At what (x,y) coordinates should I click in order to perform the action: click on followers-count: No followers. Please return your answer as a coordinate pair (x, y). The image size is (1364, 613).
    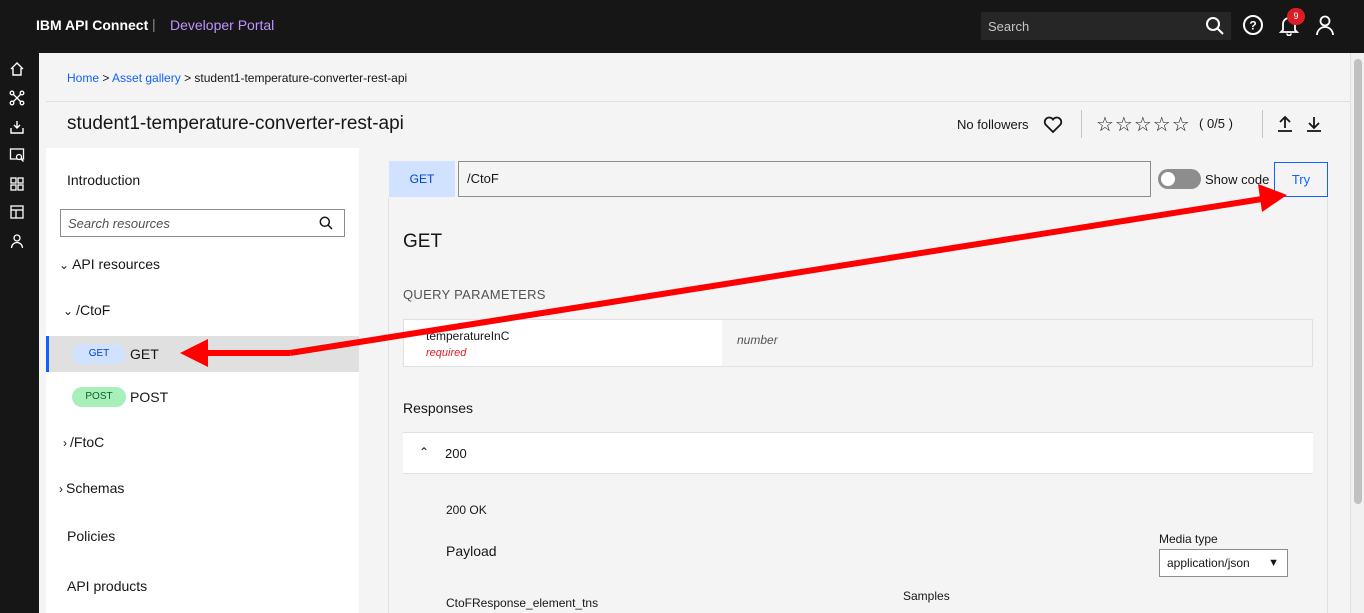
    Looking at the image, I should click on (993, 124).